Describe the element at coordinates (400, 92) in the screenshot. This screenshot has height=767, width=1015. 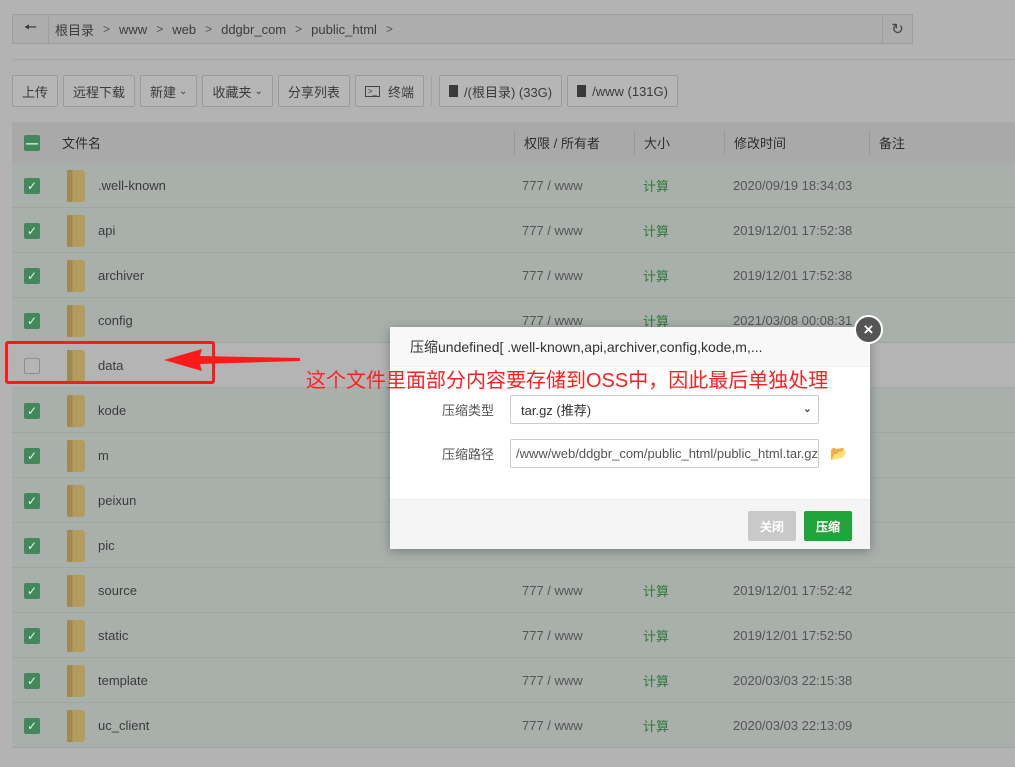
I see `terminal-label: 终端` at that location.